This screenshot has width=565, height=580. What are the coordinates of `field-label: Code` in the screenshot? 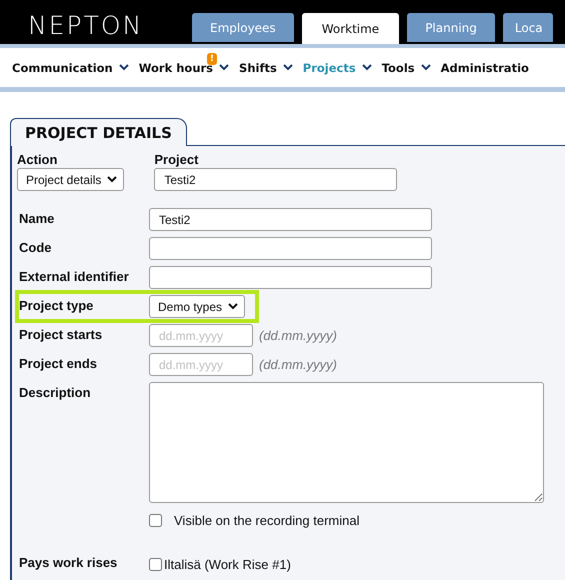 It's located at (35, 247).